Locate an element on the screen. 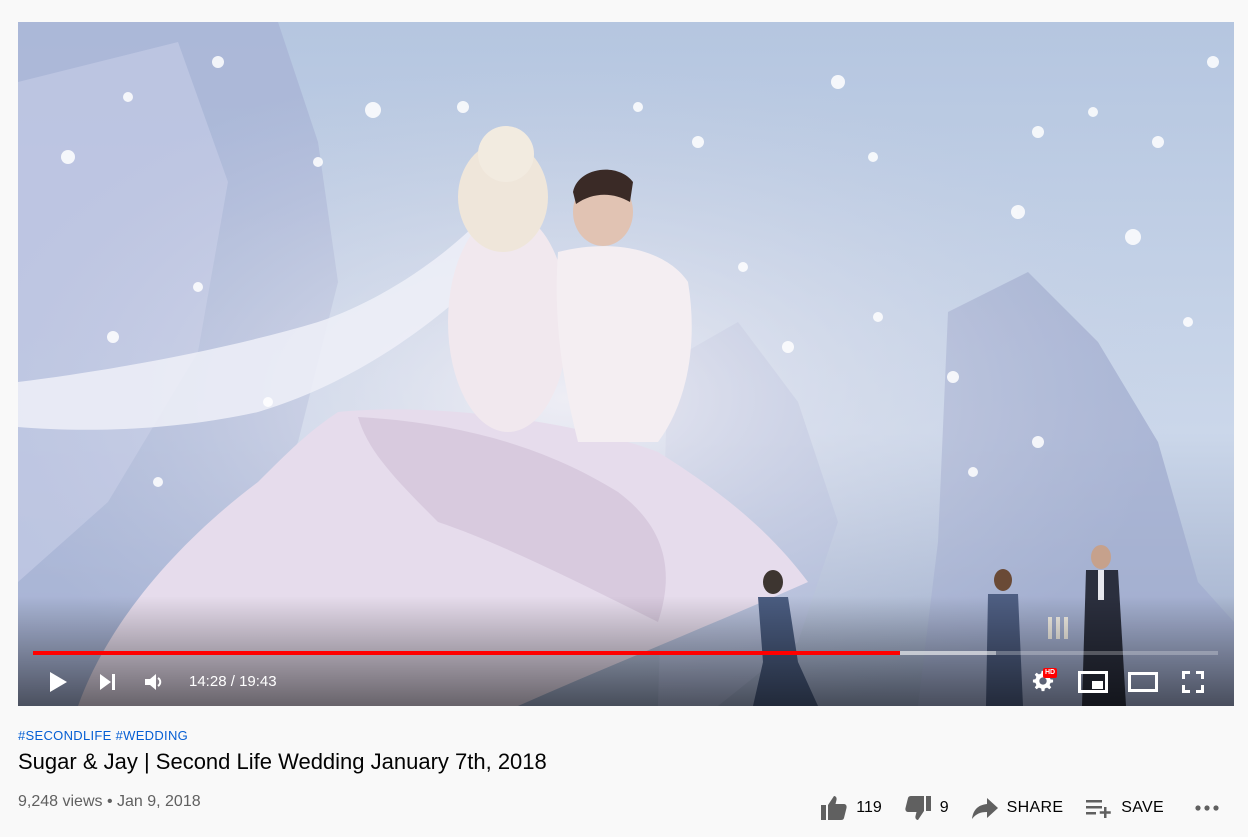 Image resolution: width=1248 pixels, height=837 pixels. thumbs-down-icon is located at coordinates (918, 808).